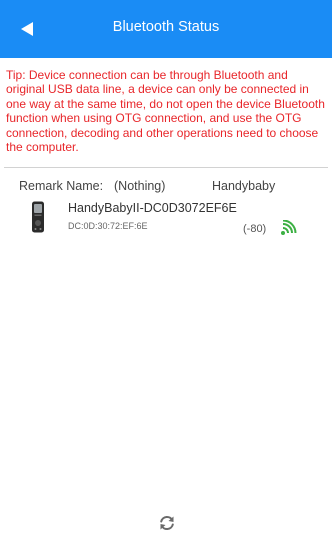  Describe the element at coordinates (289, 227) in the screenshot. I see `wifi-signal-icon` at that location.